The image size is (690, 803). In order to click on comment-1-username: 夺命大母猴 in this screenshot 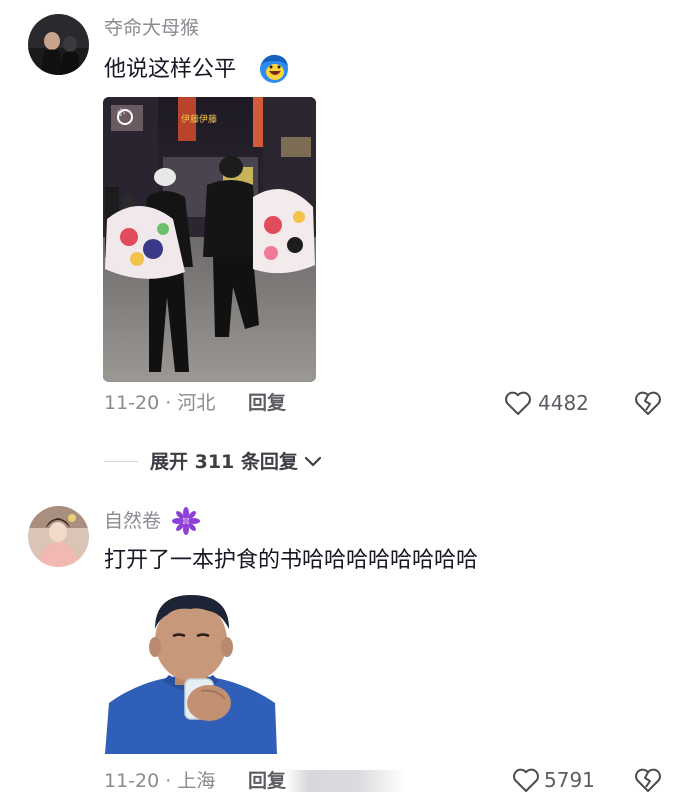, I will do `click(151, 28)`.